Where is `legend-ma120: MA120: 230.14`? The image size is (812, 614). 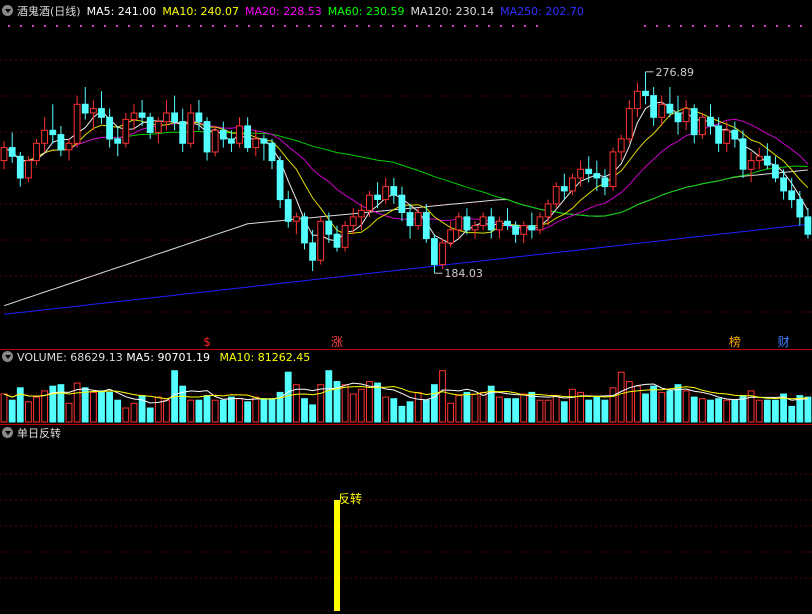
legend-ma120: MA120: 230.14 is located at coordinates (452, 11).